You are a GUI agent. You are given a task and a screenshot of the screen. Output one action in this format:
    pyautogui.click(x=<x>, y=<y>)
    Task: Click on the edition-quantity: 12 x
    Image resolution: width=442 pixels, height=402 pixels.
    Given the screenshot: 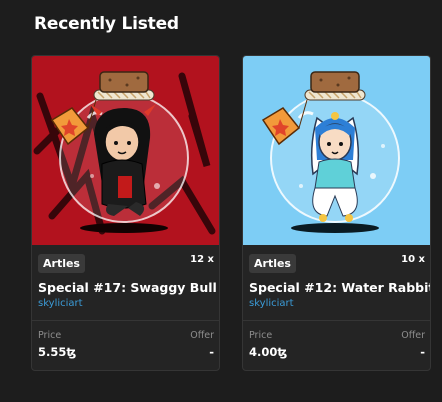 What is the action you would take?
    pyautogui.click(x=202, y=259)
    